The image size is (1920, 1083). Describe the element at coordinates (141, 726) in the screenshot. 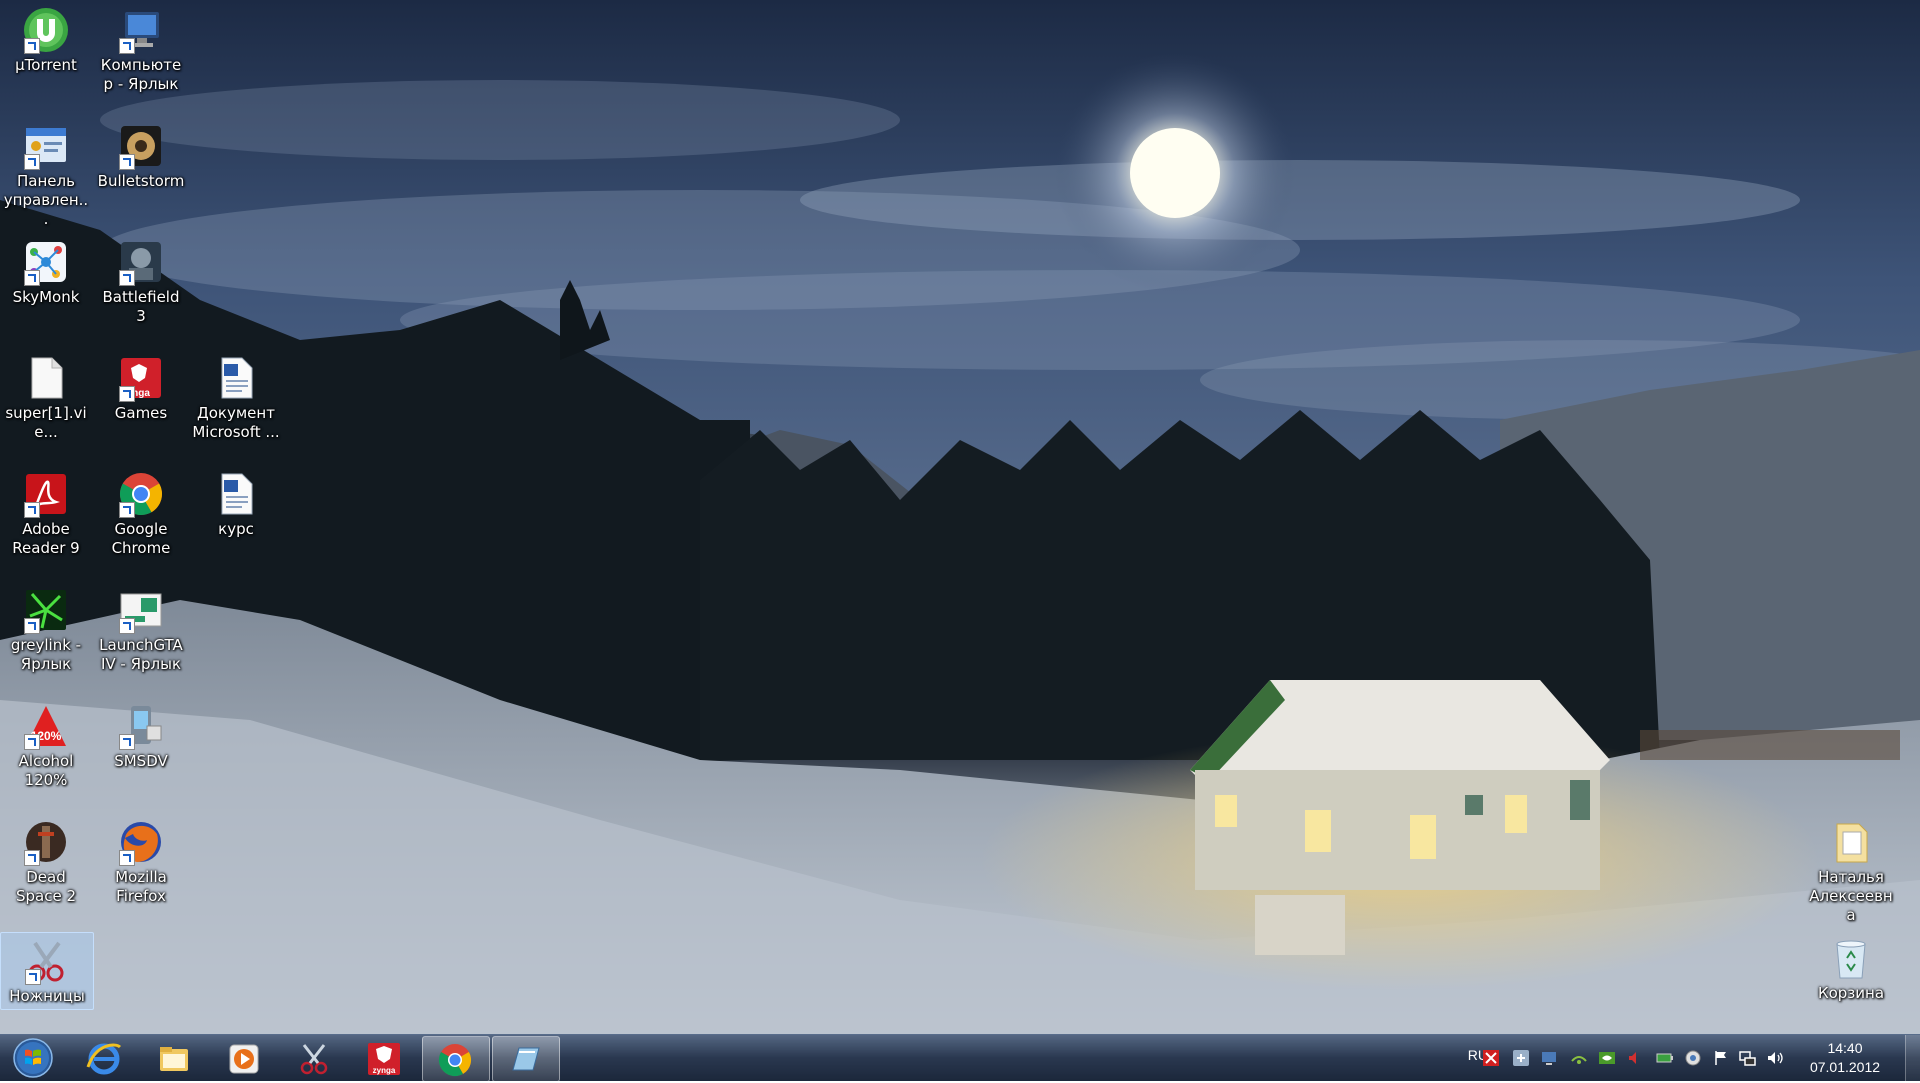

I see `smsdv-icon` at that location.